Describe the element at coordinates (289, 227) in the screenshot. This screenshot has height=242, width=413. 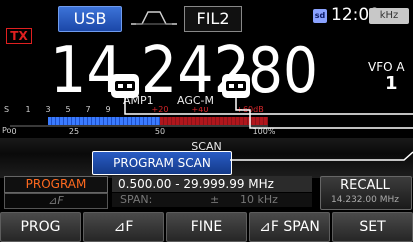
I see `softkey-delta-f-span: ⊿F SPAN` at that location.